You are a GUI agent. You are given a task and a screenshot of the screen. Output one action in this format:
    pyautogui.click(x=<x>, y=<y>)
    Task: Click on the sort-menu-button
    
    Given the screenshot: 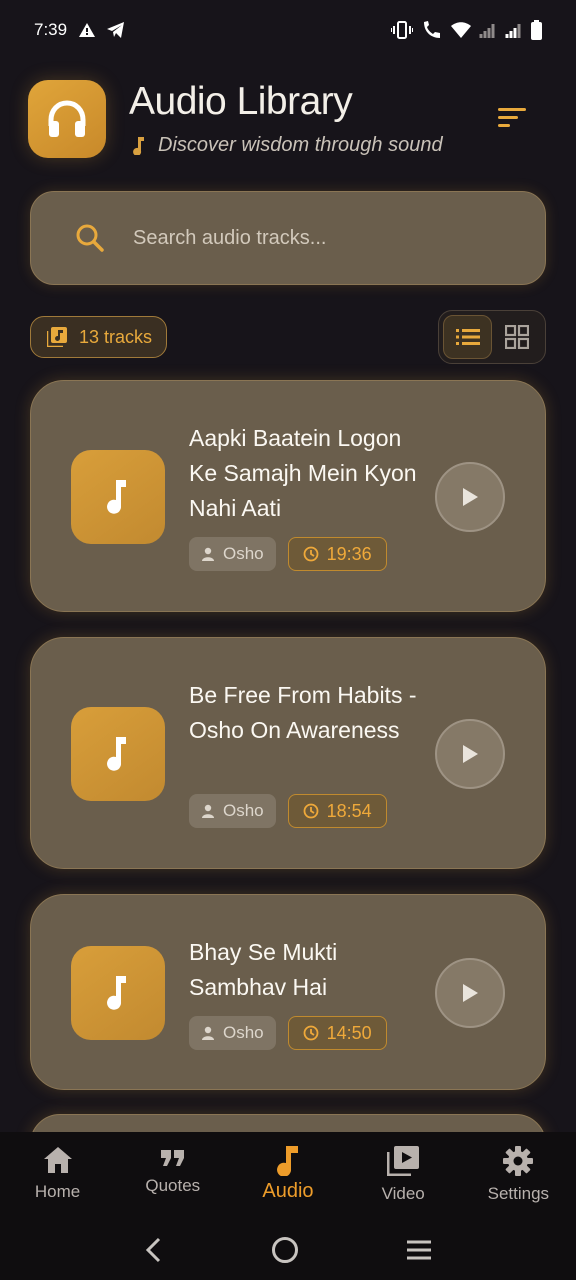 What is the action you would take?
    pyautogui.click(x=512, y=118)
    